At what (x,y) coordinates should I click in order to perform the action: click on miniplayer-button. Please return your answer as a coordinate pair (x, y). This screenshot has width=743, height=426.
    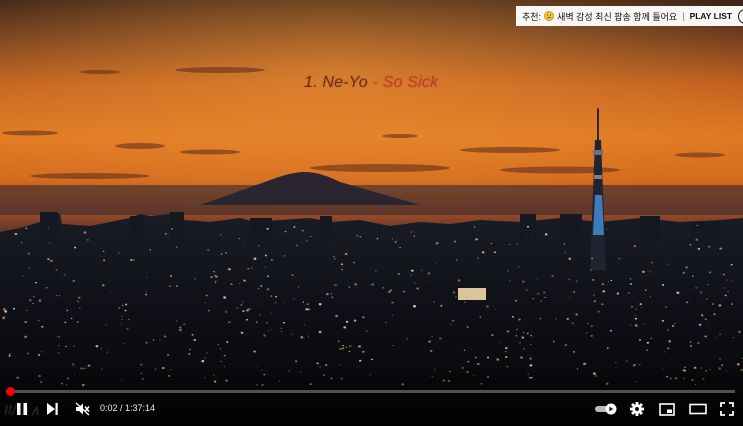
    Looking at the image, I should click on (667, 409).